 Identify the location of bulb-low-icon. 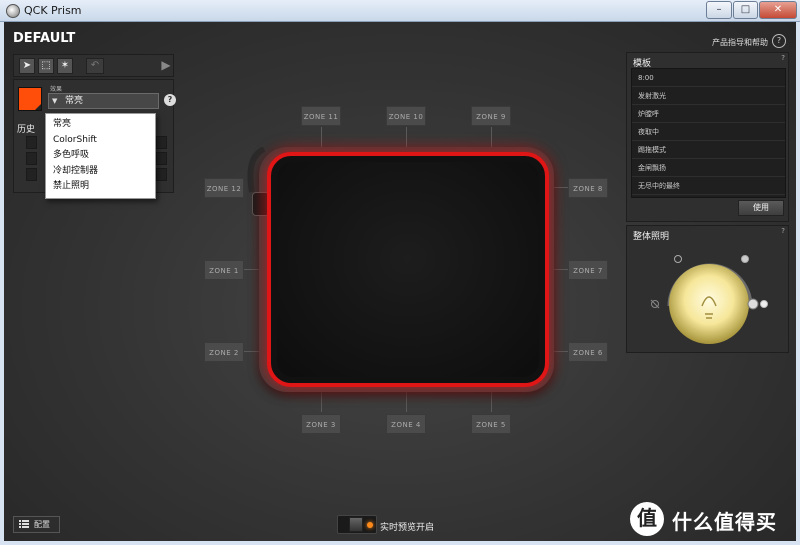
(678, 259).